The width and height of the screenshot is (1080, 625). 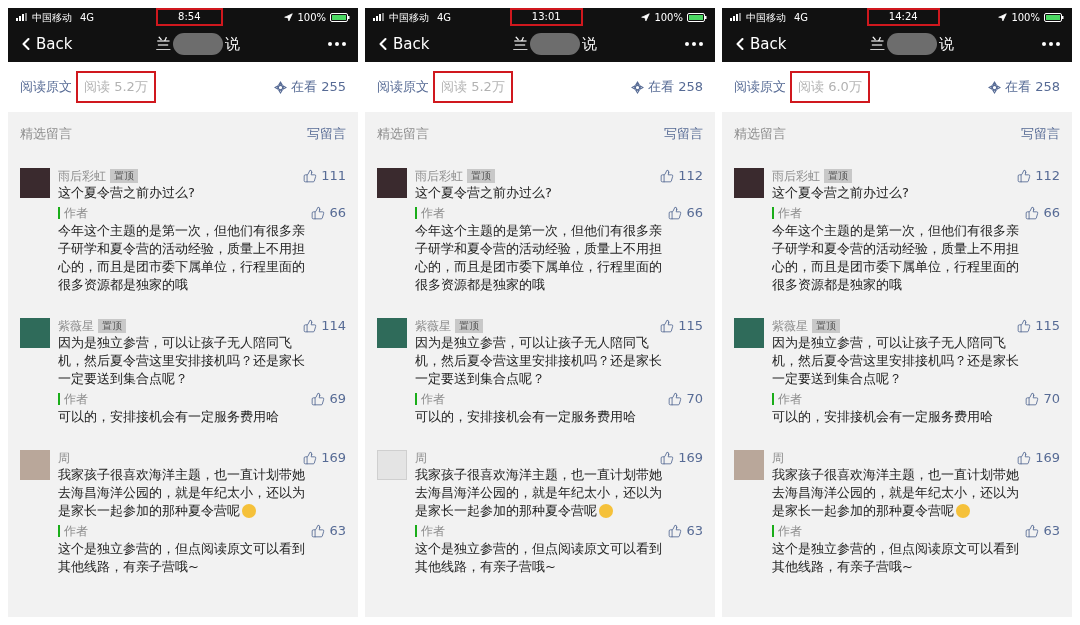 I want to click on like-count: 115, so click(x=690, y=325).